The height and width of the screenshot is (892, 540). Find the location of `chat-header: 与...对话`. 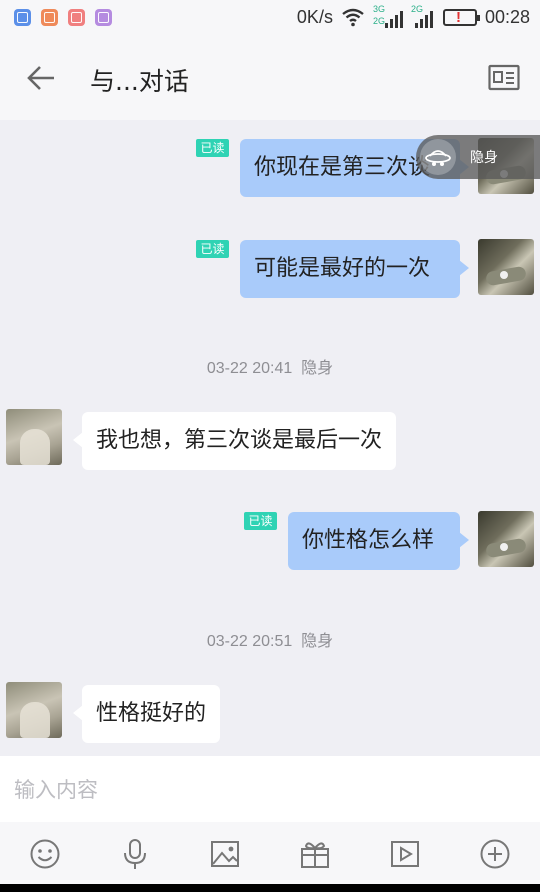

chat-header: 与...对话 is located at coordinates (270, 78).